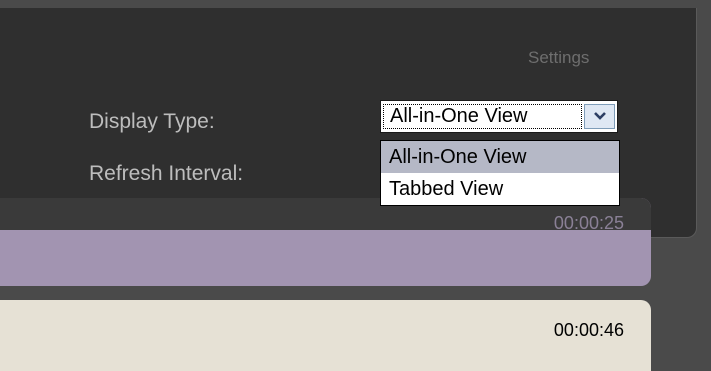  I want to click on display-type-label: Display Type:, so click(152, 121).